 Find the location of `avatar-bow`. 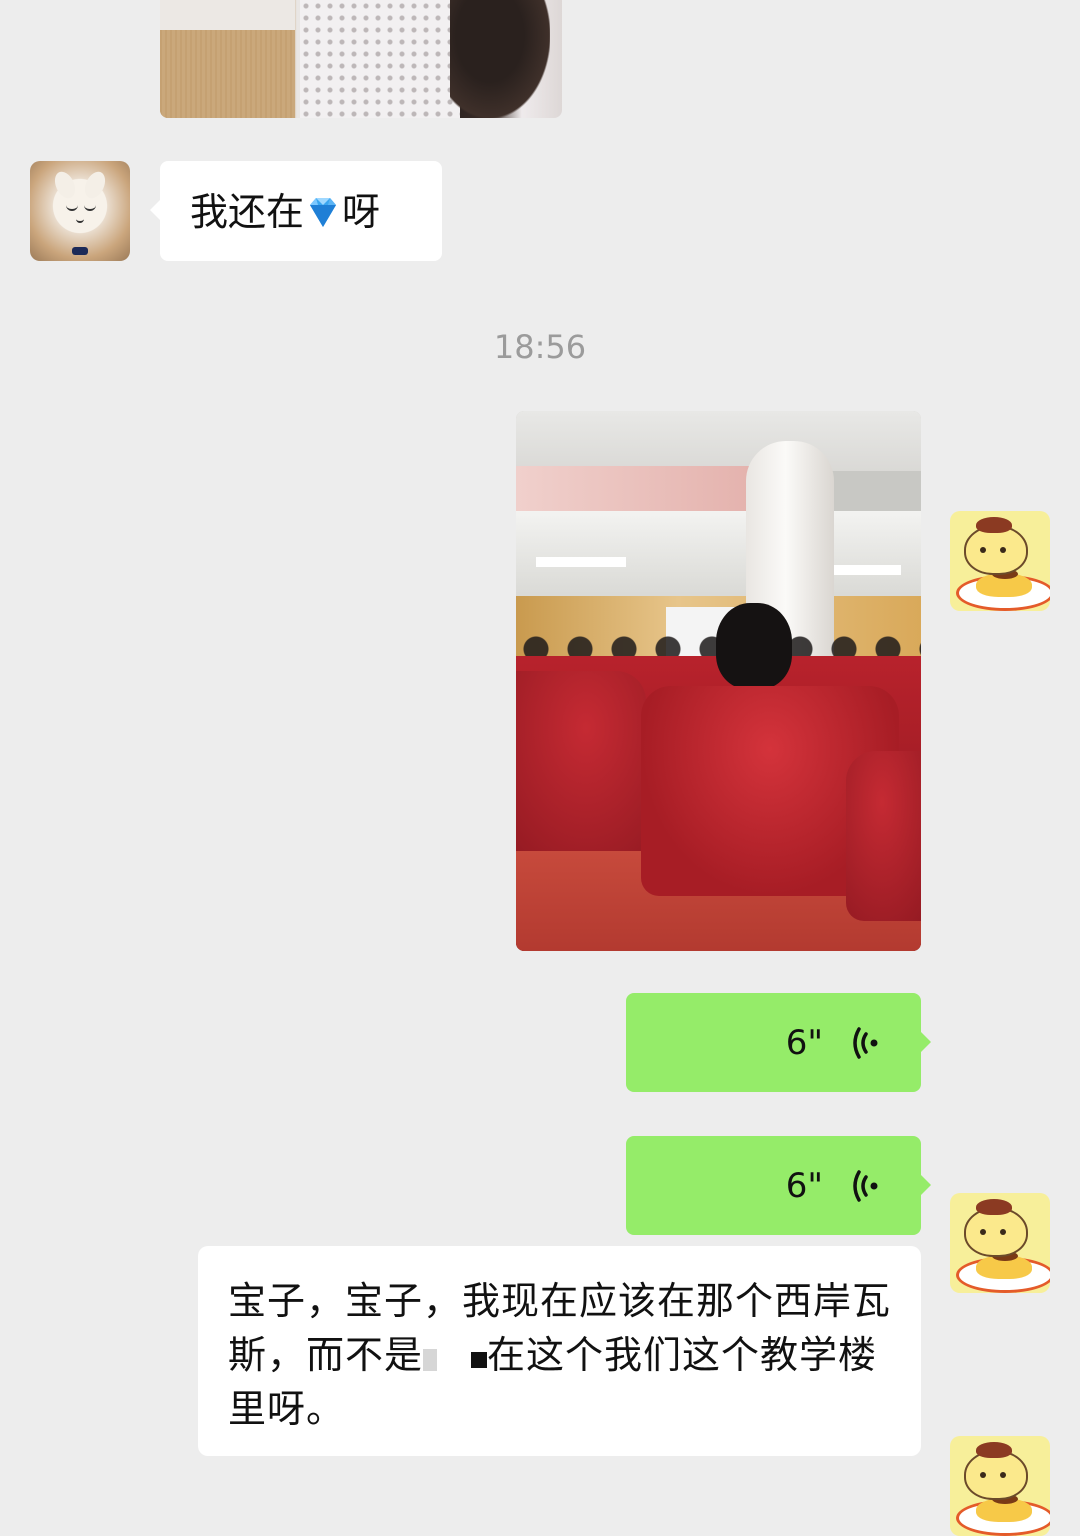

avatar-bow is located at coordinates (80, 251).